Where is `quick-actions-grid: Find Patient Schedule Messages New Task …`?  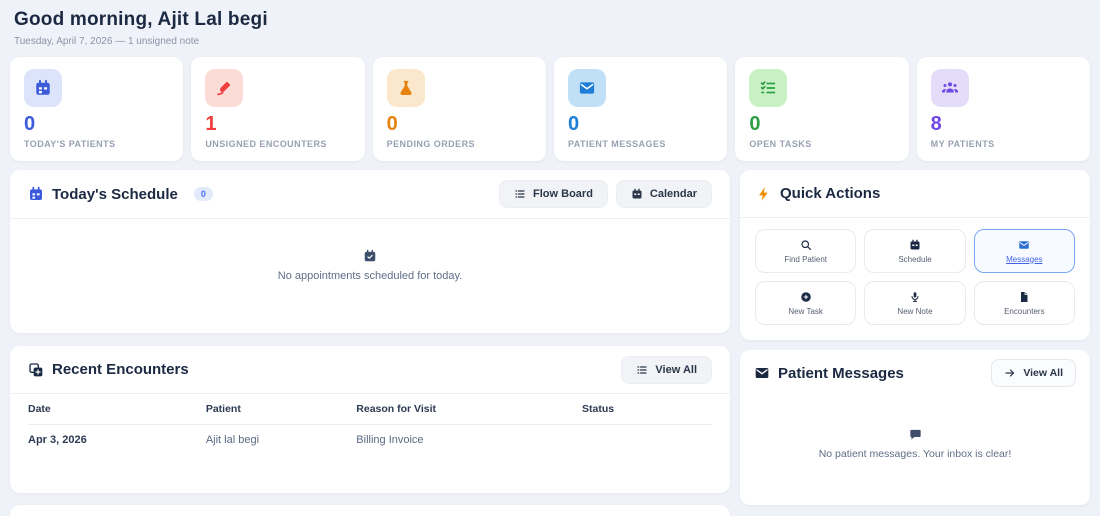
quick-actions-grid: Find Patient Schedule Messages New Task … is located at coordinates (915, 277).